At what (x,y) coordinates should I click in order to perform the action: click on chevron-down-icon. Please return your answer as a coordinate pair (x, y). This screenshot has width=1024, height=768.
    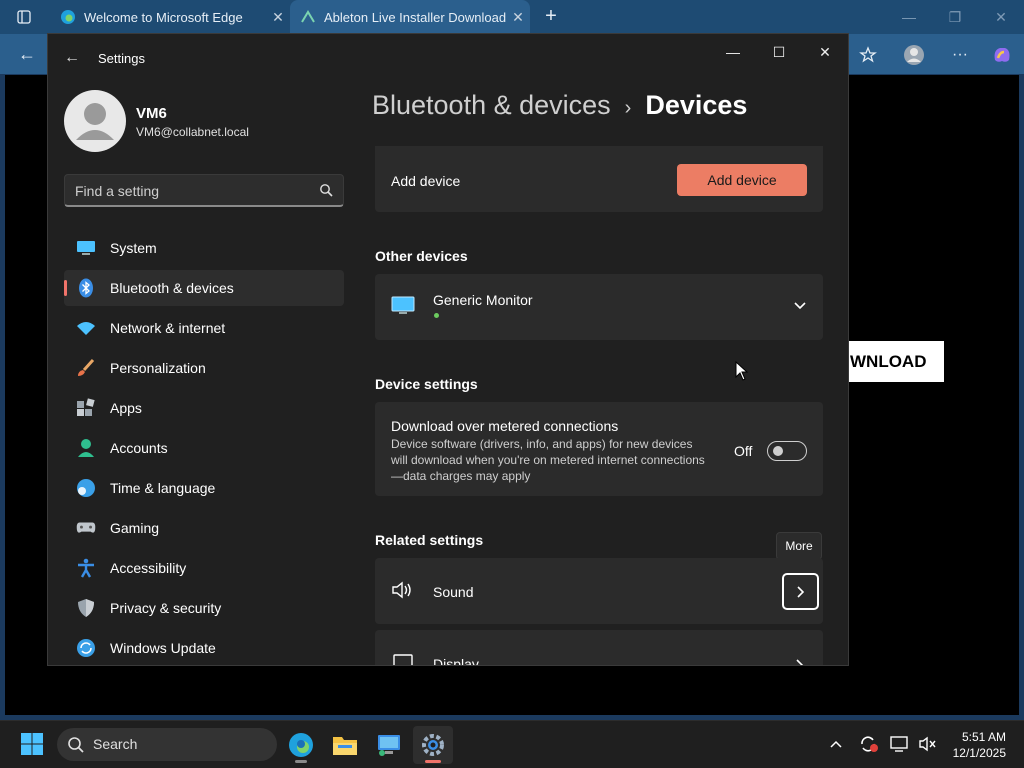
    Looking at the image, I should click on (800, 307).